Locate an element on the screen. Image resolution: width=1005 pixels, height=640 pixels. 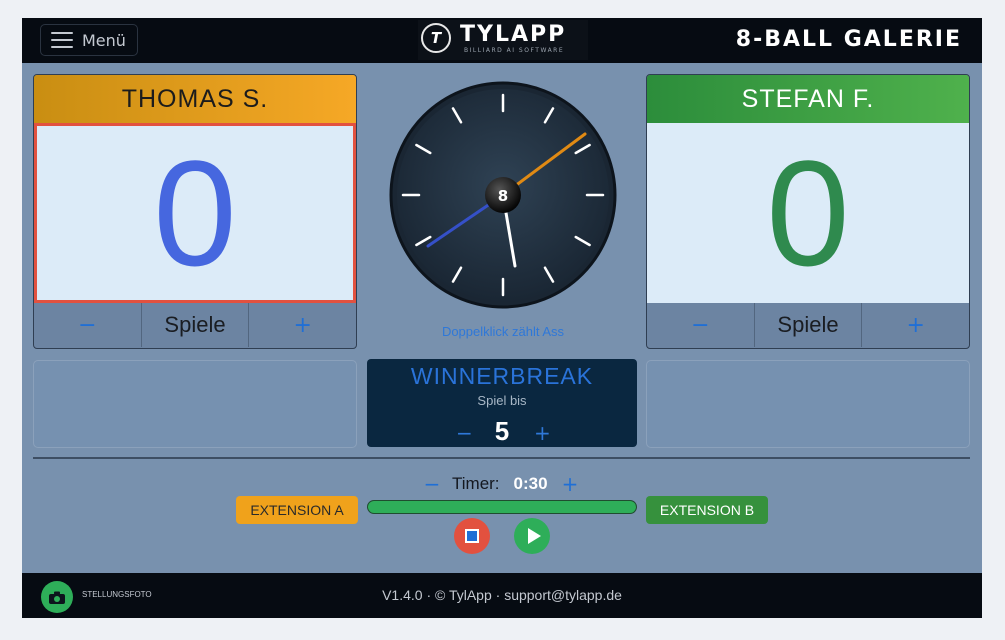
player-b-score: 0 is located at coordinates (808, 213).